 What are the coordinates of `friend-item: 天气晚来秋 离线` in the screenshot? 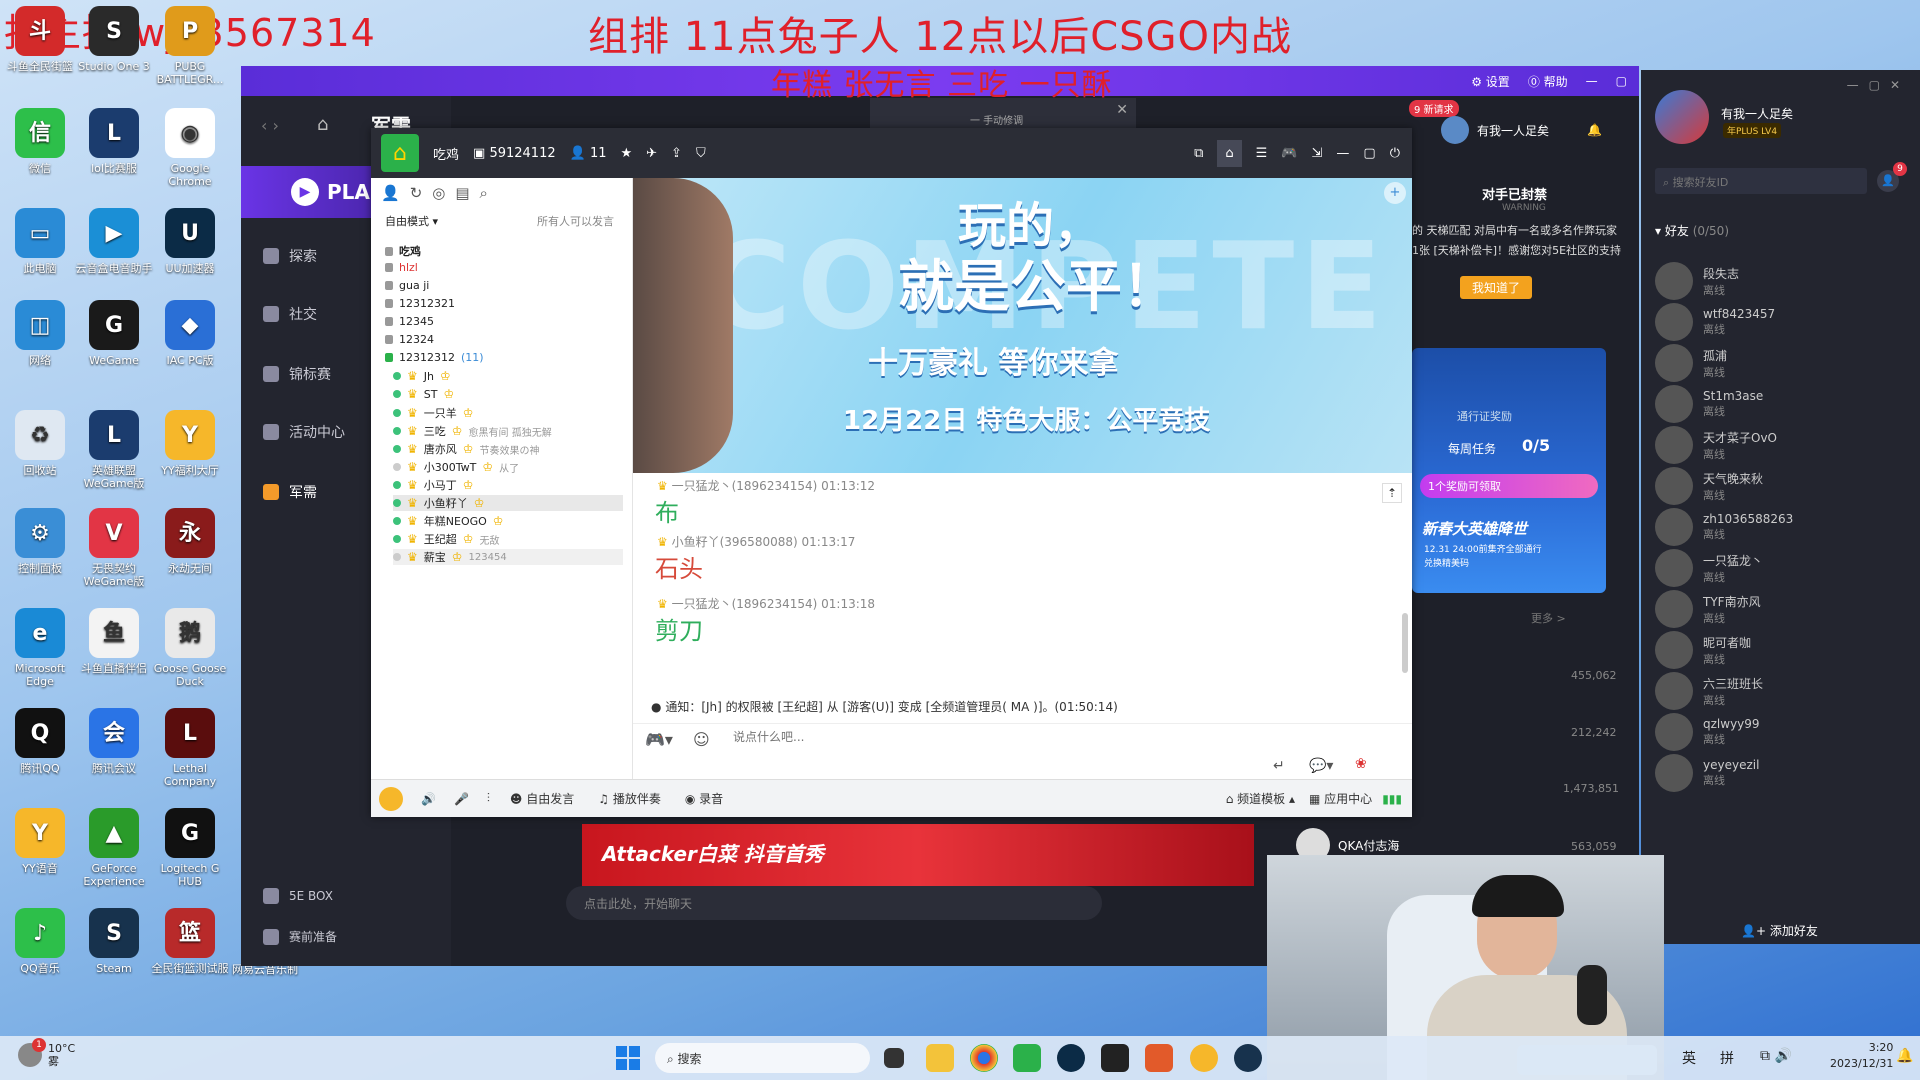 It's located at (1709, 486).